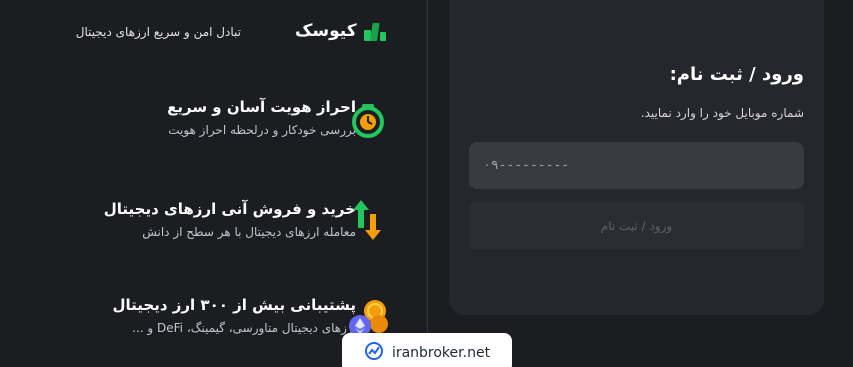 This screenshot has height=367, width=853. Describe the element at coordinates (375, 31) in the screenshot. I see `logo-mark-icon` at that location.